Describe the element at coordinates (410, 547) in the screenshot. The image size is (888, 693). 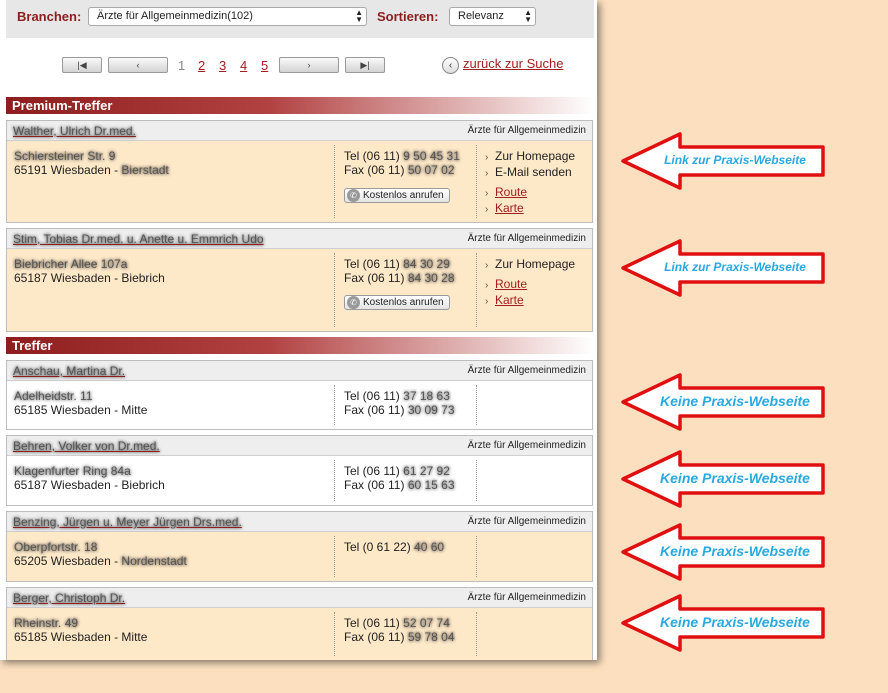
I see `contact: Tel (0 61 22) 40 60` at that location.